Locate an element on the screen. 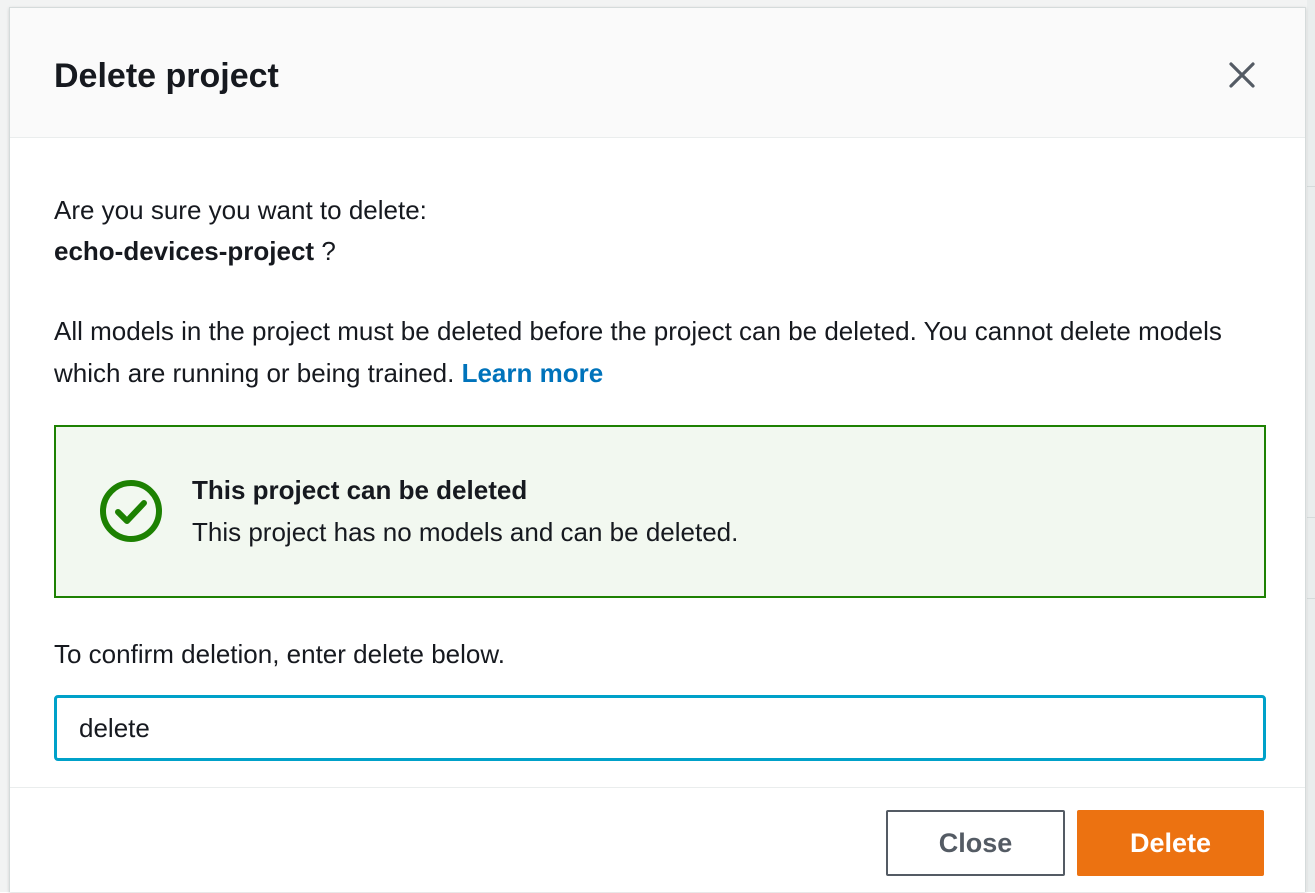  project-name: echo-devices-project is located at coordinates (184, 251).